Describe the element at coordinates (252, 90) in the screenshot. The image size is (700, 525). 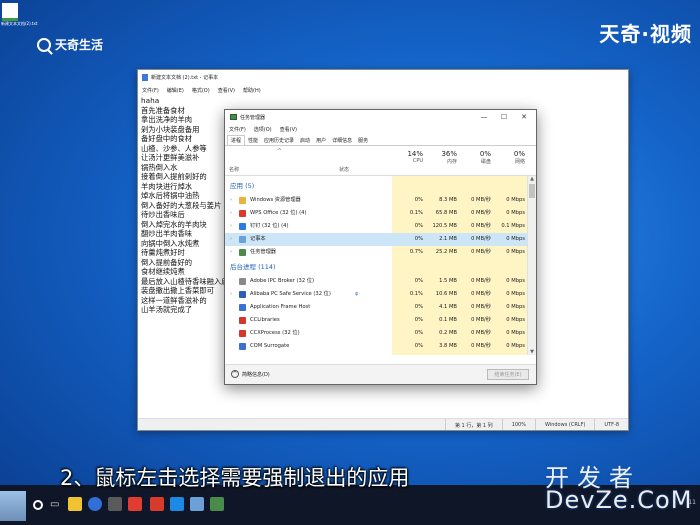
I see `notepad-menu-help: 帮助(H)` at that location.